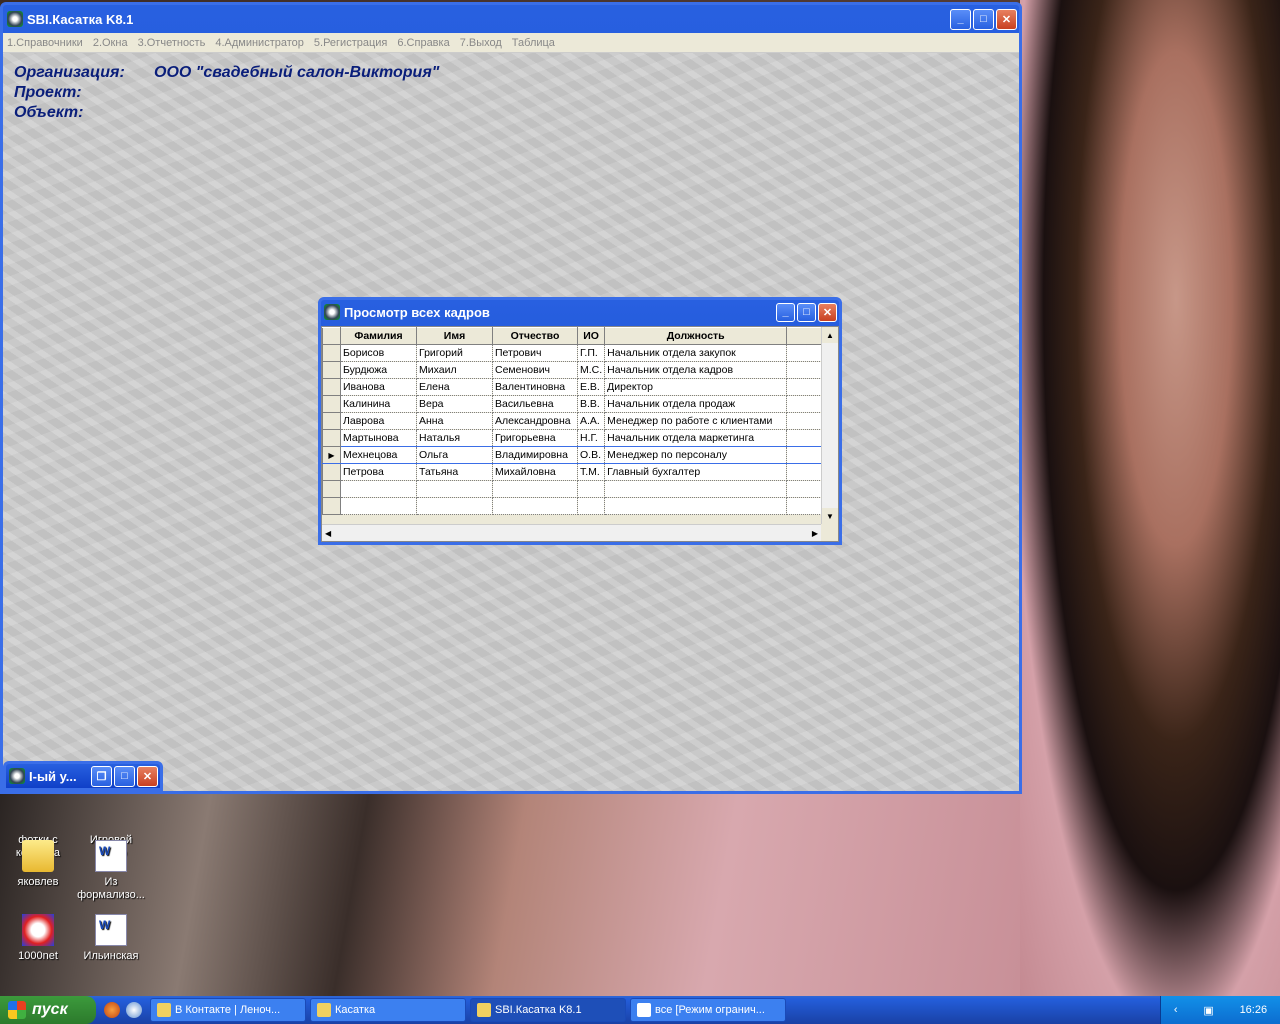 The width and height of the screenshot is (1280, 1024). I want to click on table-cell: Вера, so click(454, 404).